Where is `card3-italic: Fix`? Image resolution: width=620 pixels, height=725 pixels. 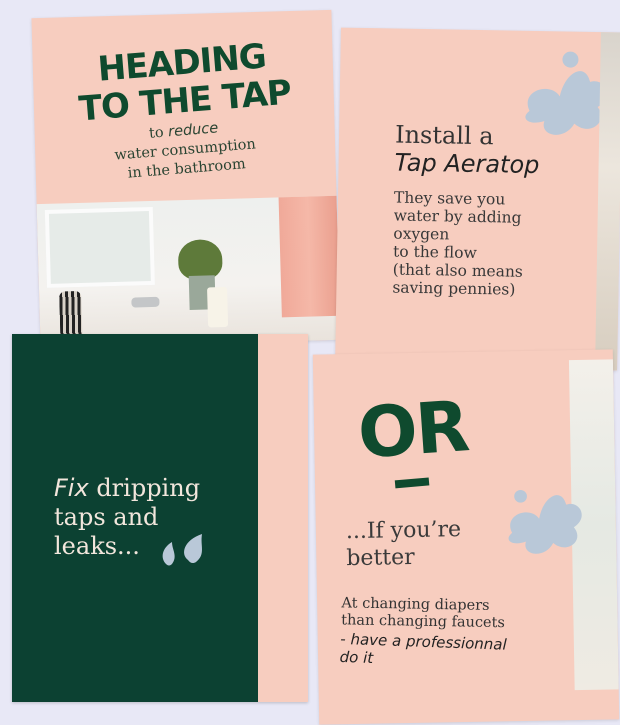
card3-italic: Fix is located at coordinates (71, 488).